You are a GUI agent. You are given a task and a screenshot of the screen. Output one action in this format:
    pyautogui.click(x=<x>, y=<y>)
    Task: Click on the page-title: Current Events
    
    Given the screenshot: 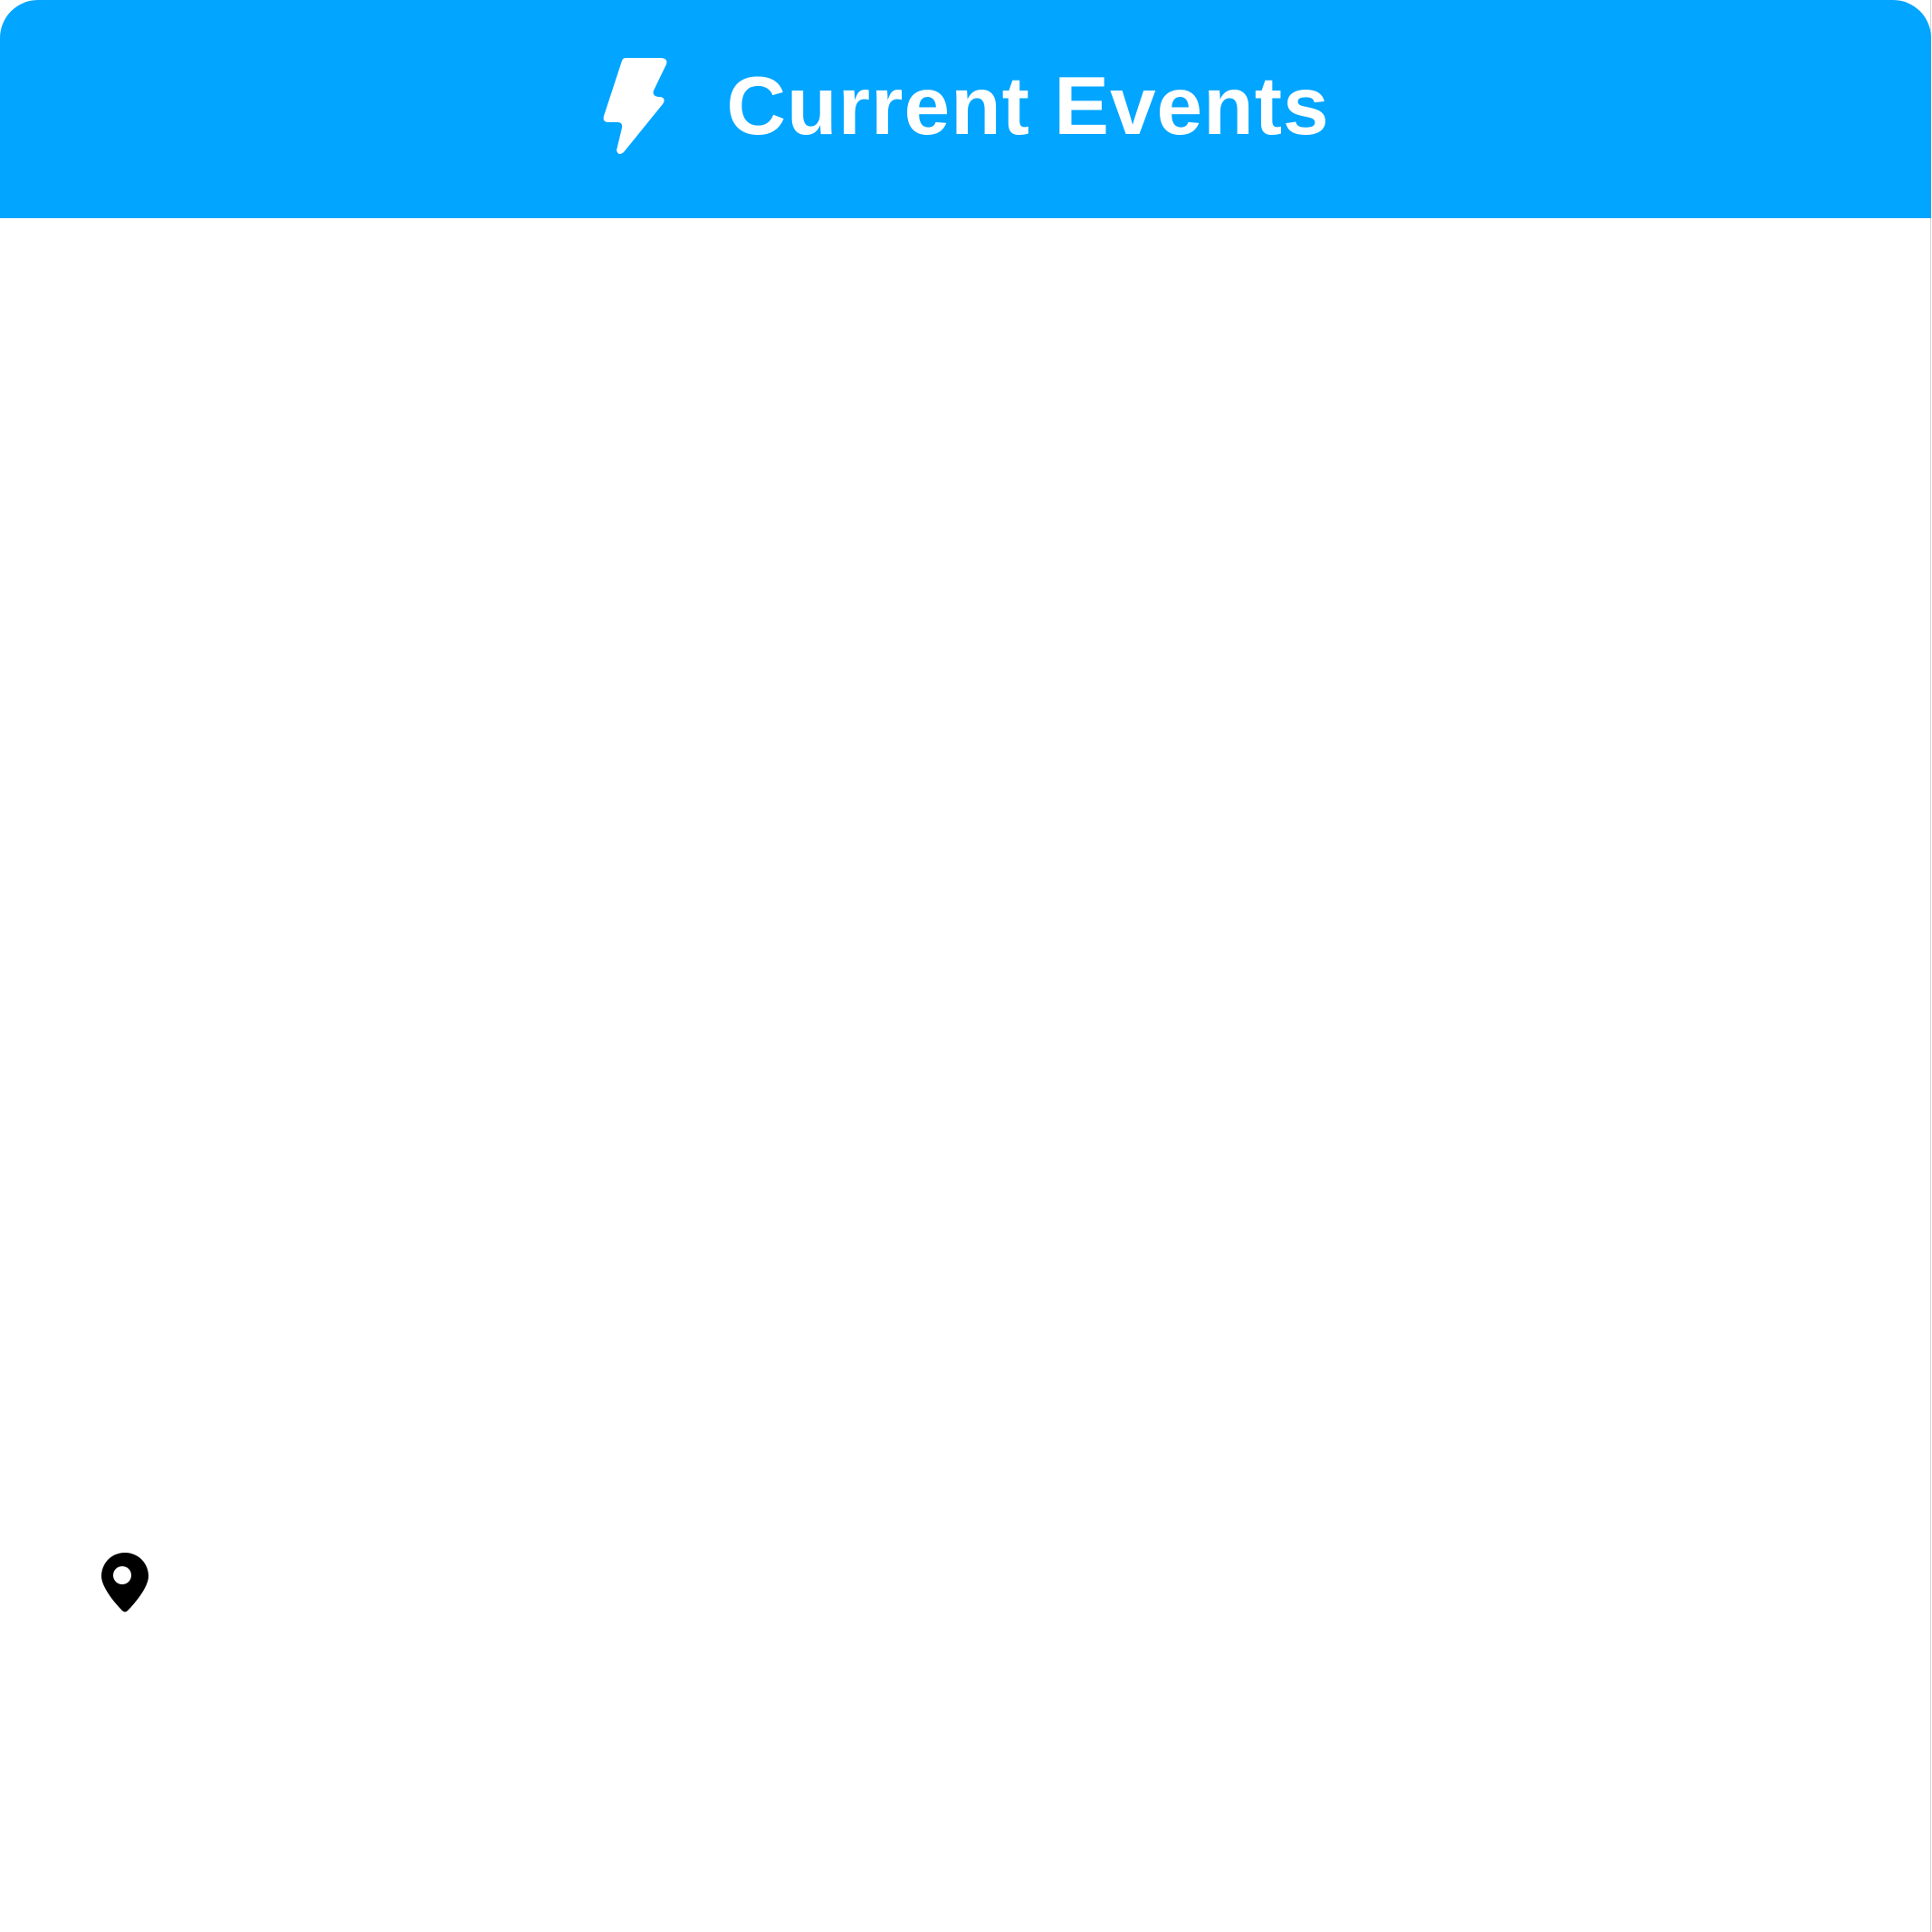 What is the action you would take?
    pyautogui.click(x=1028, y=106)
    